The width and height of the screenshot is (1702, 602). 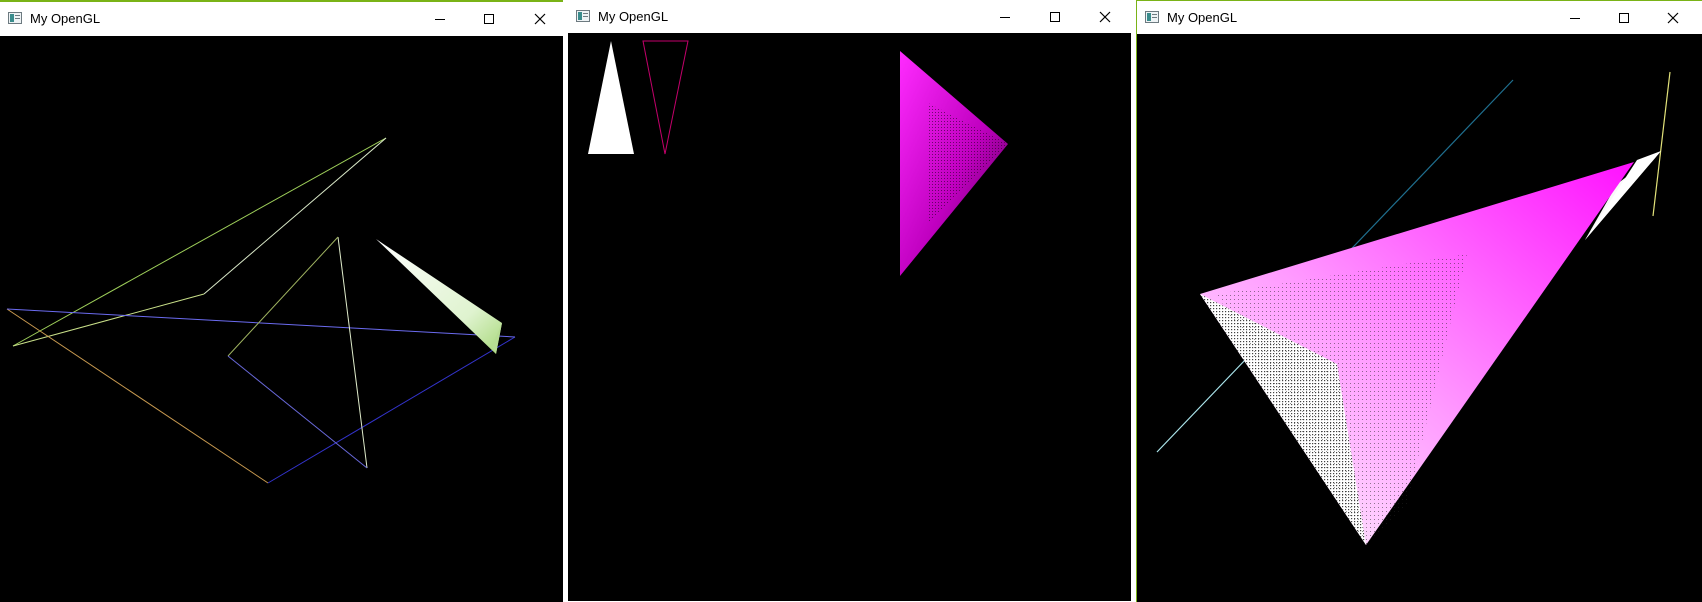 What do you see at coordinates (798, 158) in the screenshot?
I see `render-scene` at bounding box center [798, 158].